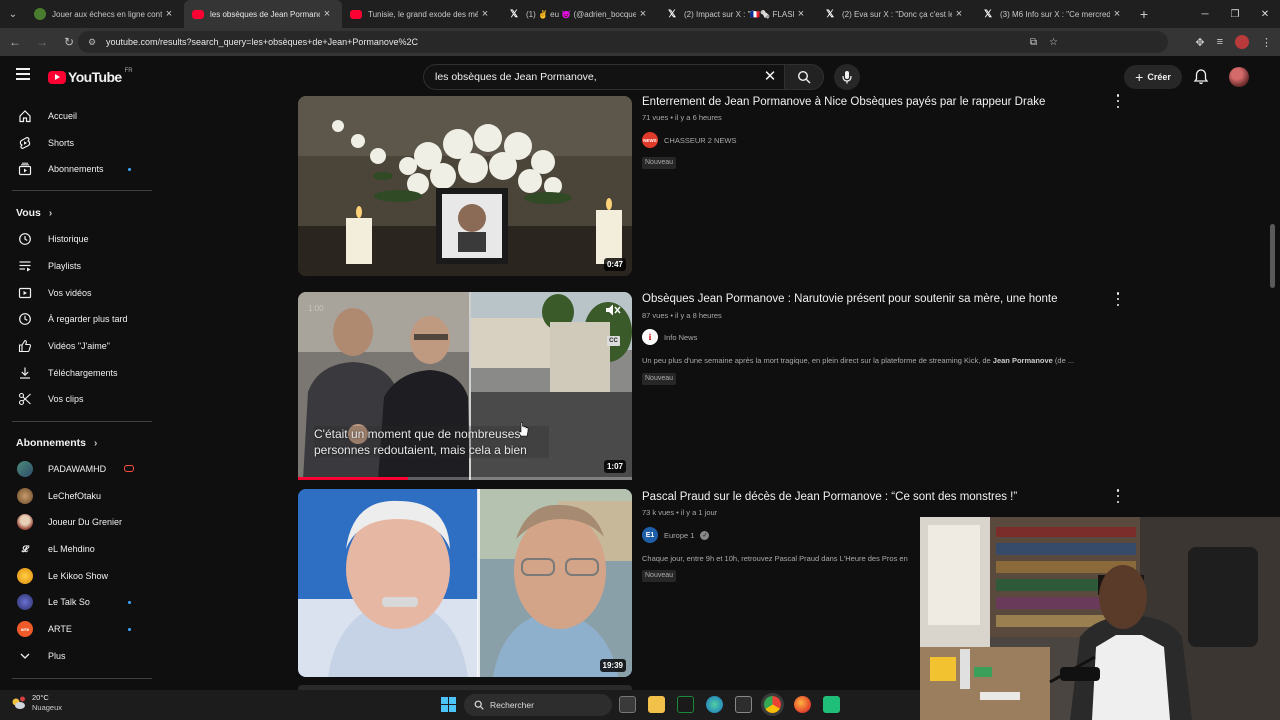 Image resolution: width=1280 pixels, height=720 pixels. I want to click on task-view-icon, so click(627, 704).